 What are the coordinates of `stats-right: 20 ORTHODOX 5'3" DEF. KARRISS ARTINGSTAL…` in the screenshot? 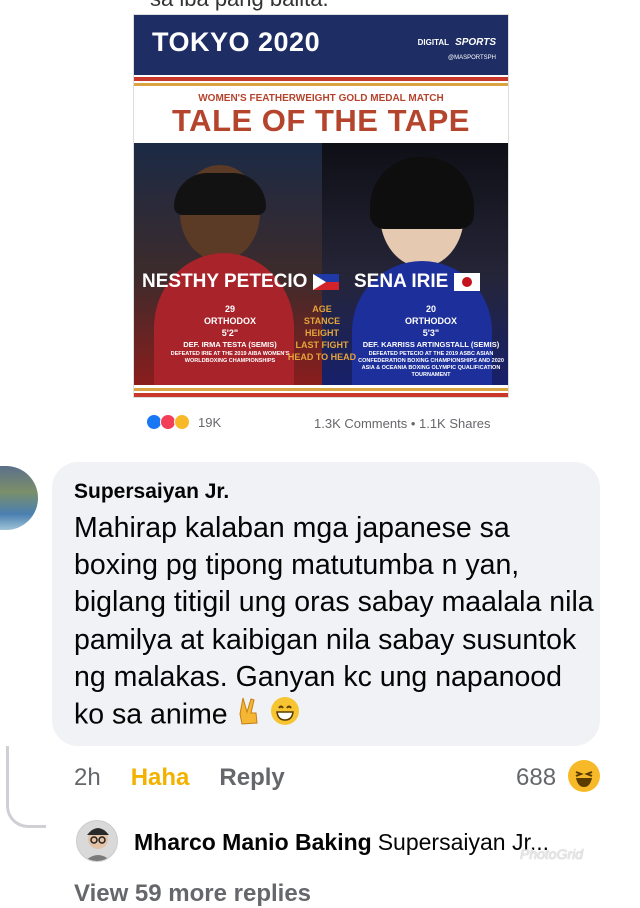 It's located at (431, 341).